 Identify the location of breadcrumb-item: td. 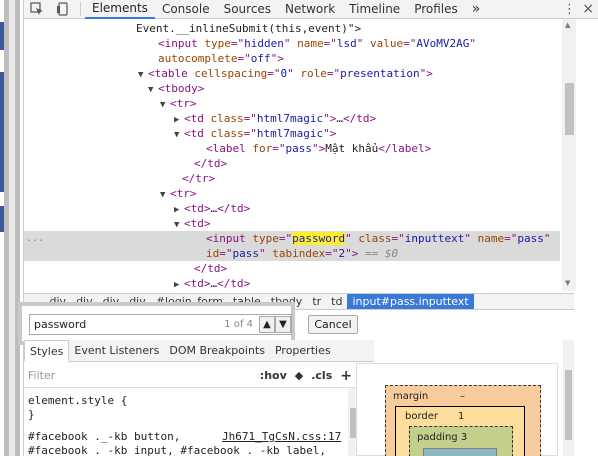
(336, 301).